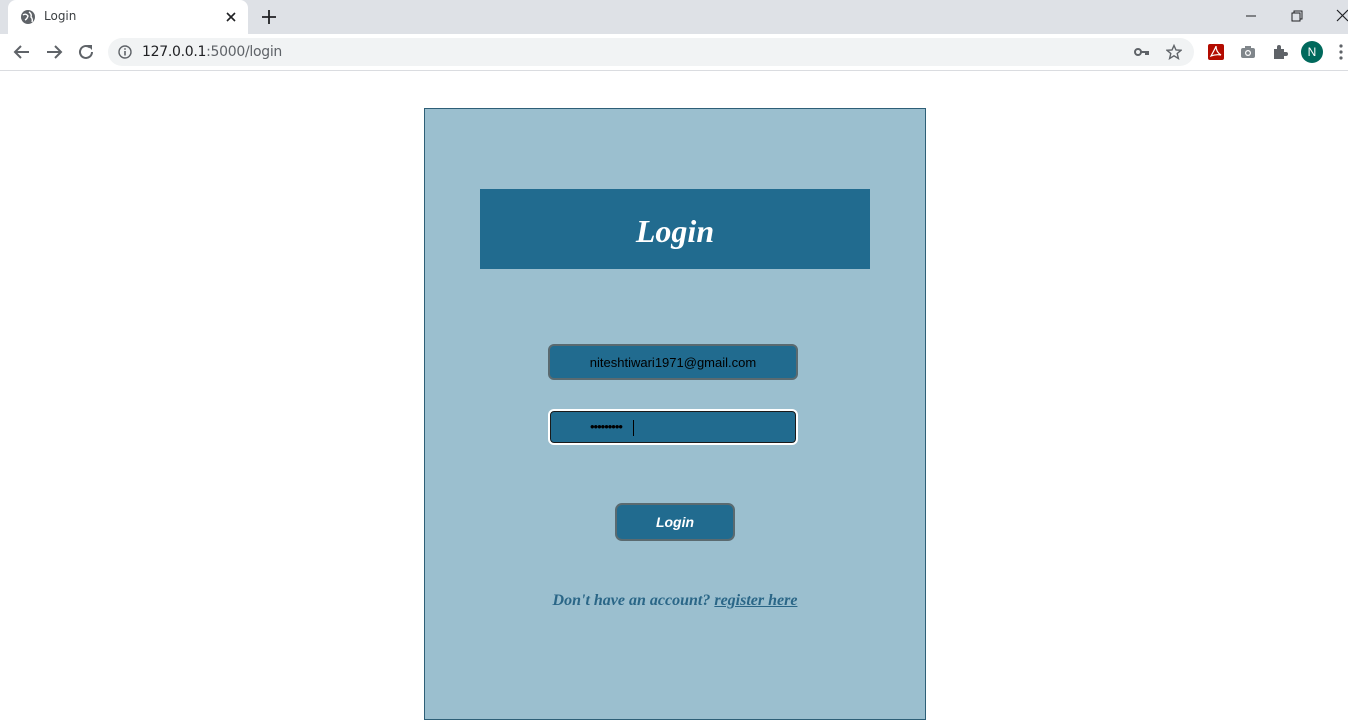 The image size is (1348, 728). Describe the element at coordinates (633, 428) in the screenshot. I see `text-caret` at that location.